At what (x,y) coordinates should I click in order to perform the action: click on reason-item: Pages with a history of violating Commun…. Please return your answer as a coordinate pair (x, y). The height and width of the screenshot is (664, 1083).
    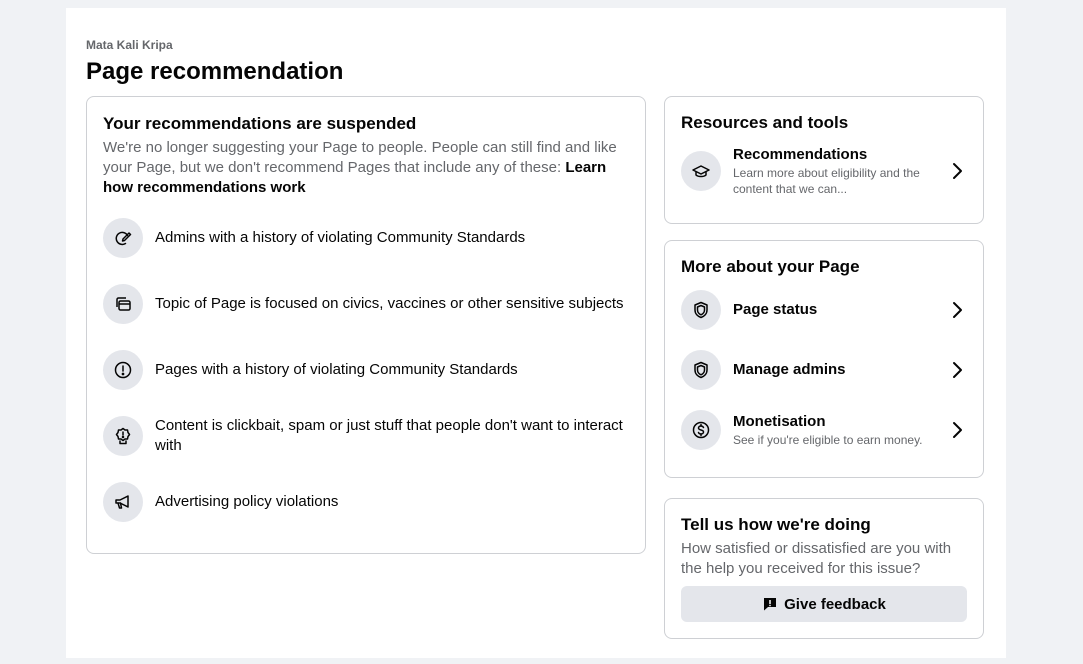
    Looking at the image, I should click on (364, 370).